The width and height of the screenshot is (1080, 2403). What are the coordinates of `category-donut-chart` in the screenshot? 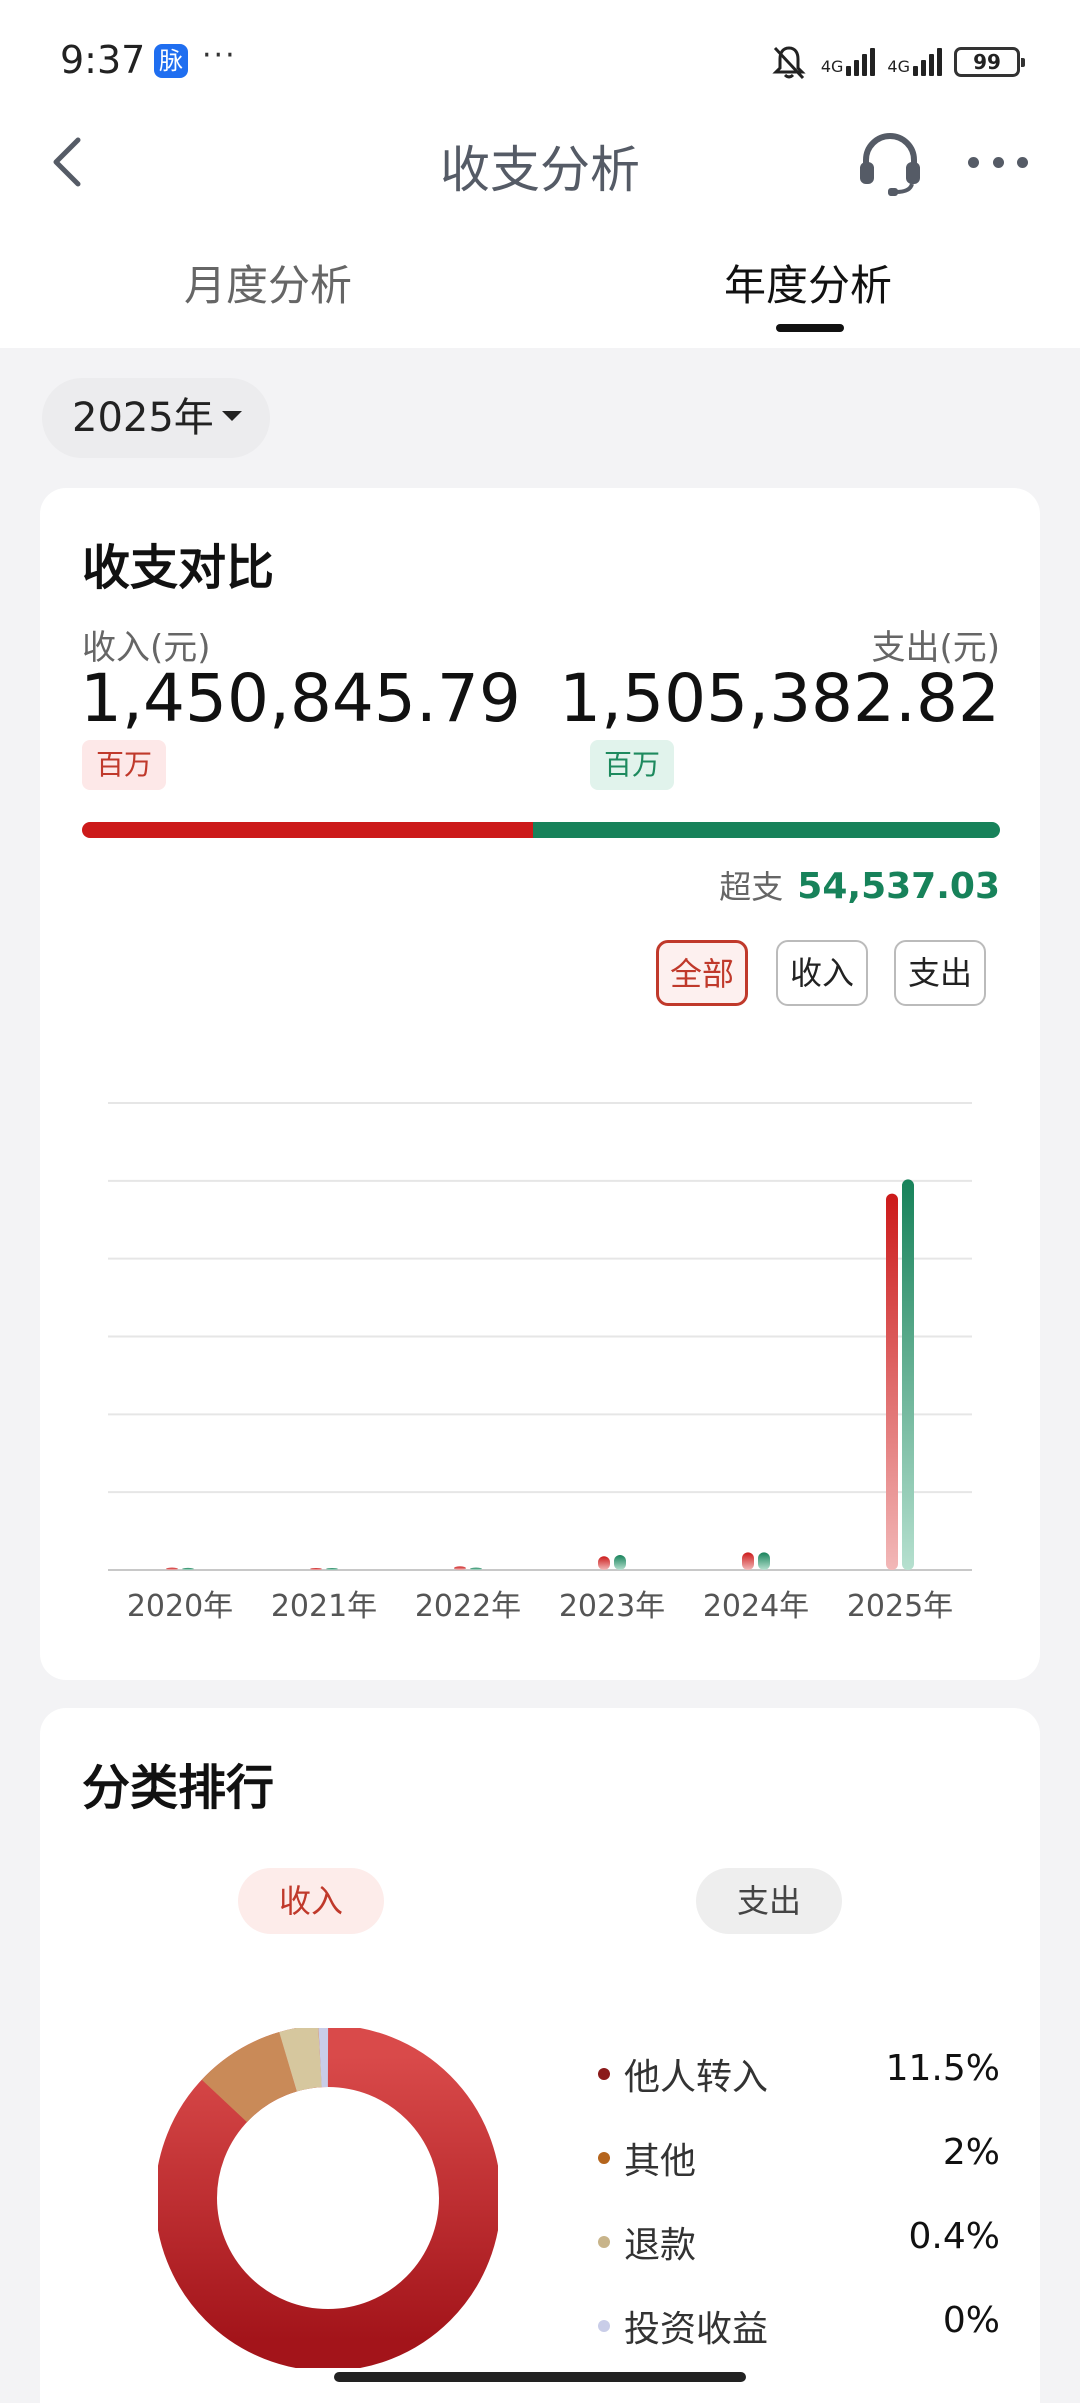 It's located at (328, 2198).